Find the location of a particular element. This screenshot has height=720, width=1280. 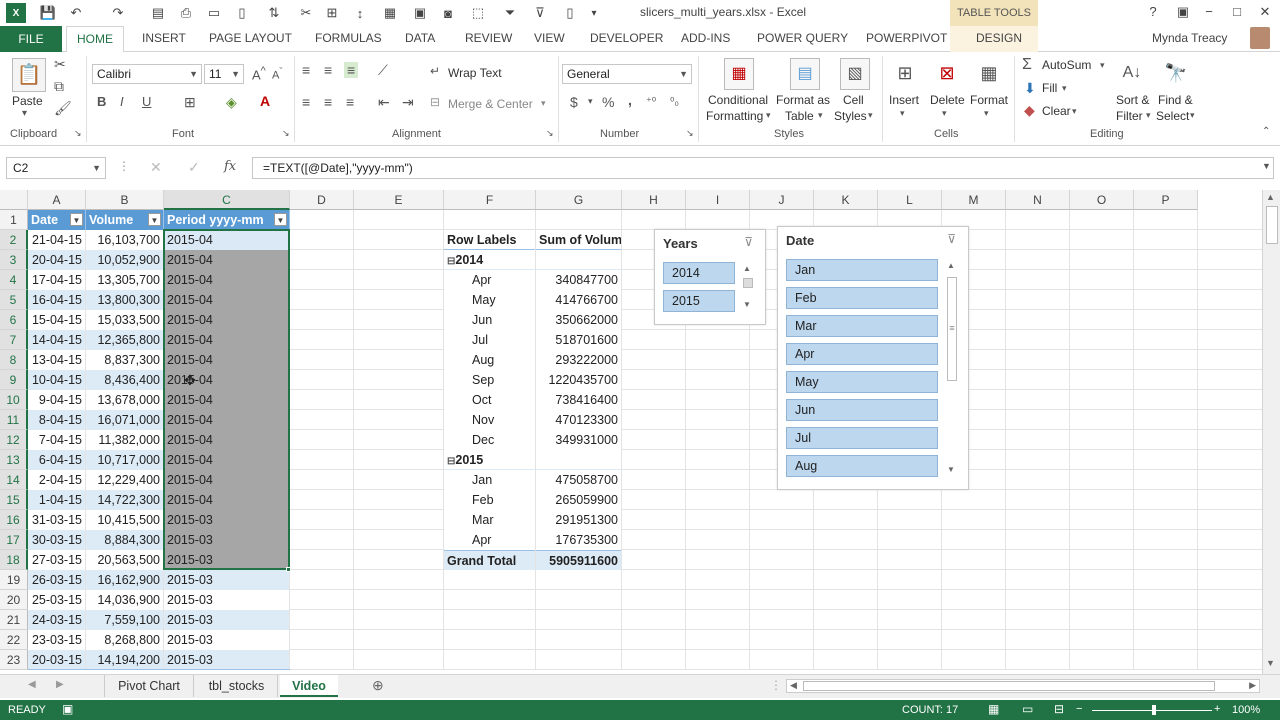

table-cell: 7,559,100 is located at coordinates (124, 620).